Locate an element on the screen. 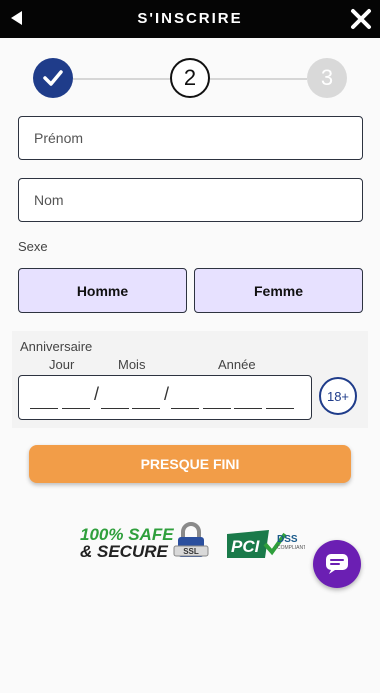 The image size is (380, 693). svg-text: COMPLIANT is located at coordinates (291, 548).